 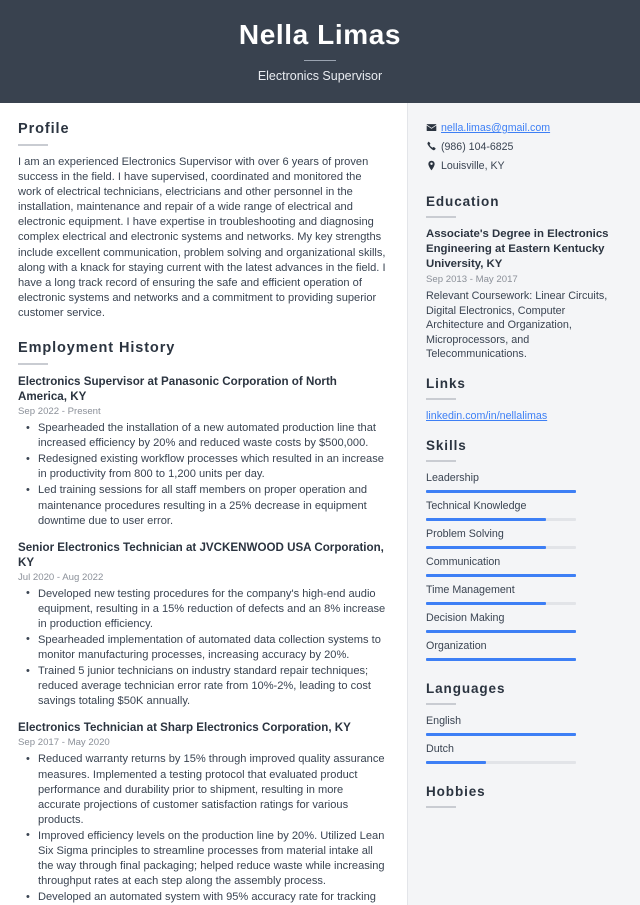 I want to click on language-bar-item: Dutch, so click(x=522, y=753).